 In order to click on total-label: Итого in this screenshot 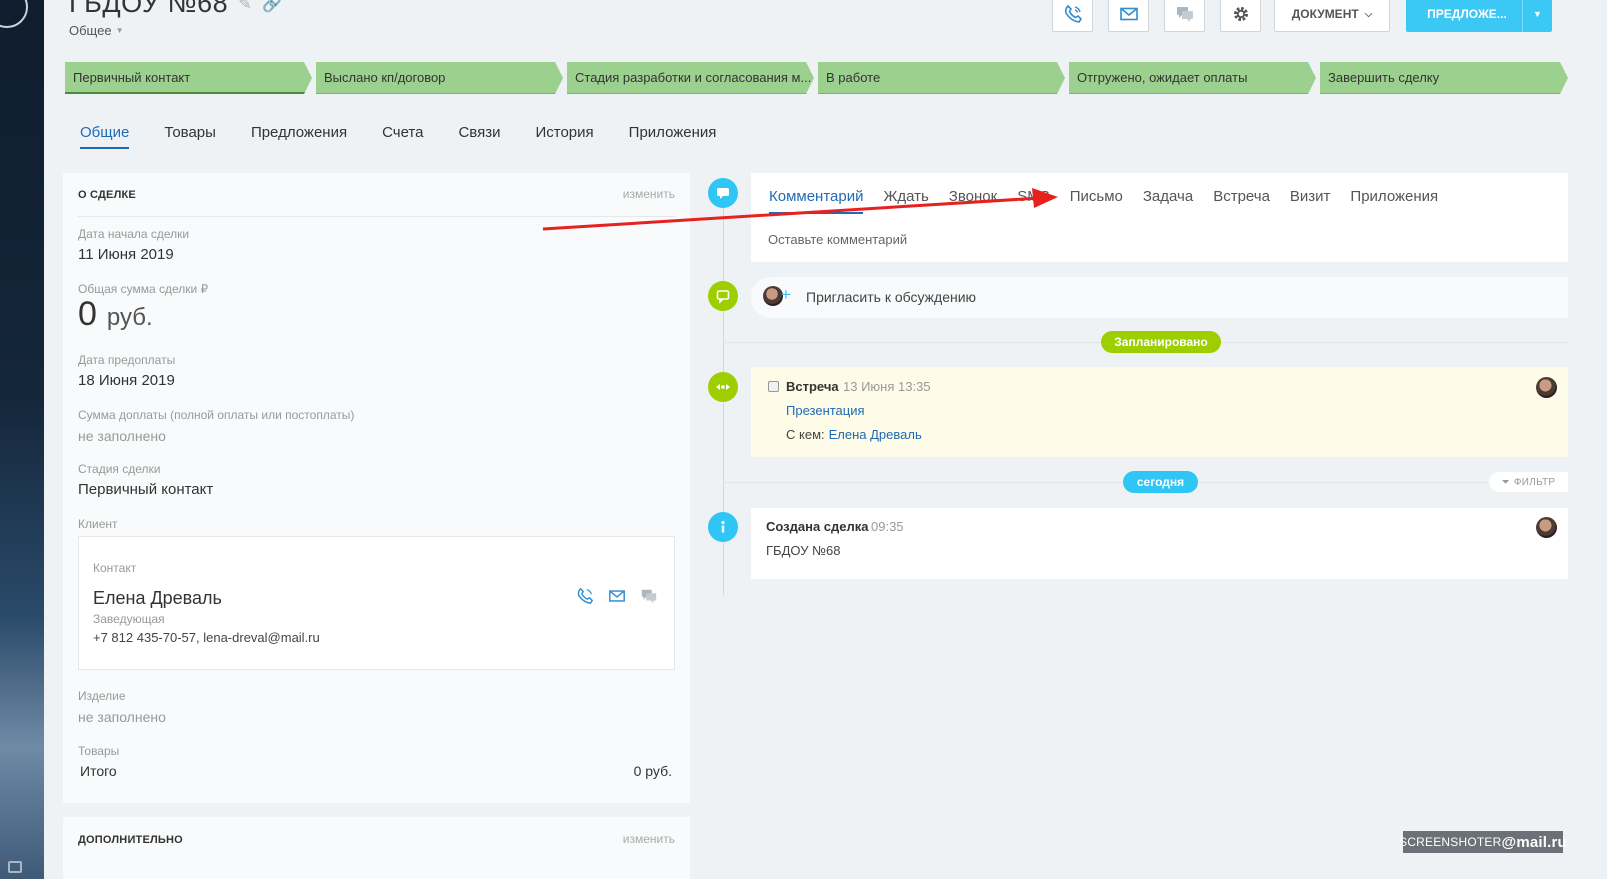, I will do `click(98, 771)`.